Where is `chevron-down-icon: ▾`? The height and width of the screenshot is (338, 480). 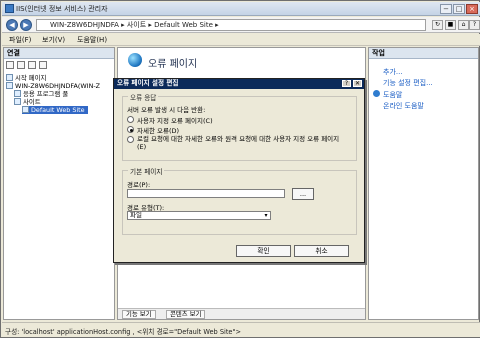 chevron-down-icon: ▾ is located at coordinates (266, 216).